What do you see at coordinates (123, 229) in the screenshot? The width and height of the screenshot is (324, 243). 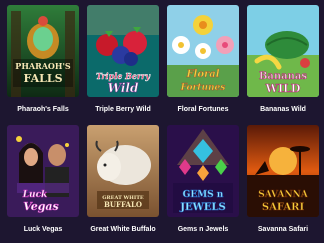 I see `game-title-great-white-buffalo: Great White Buffalo` at bounding box center [123, 229].